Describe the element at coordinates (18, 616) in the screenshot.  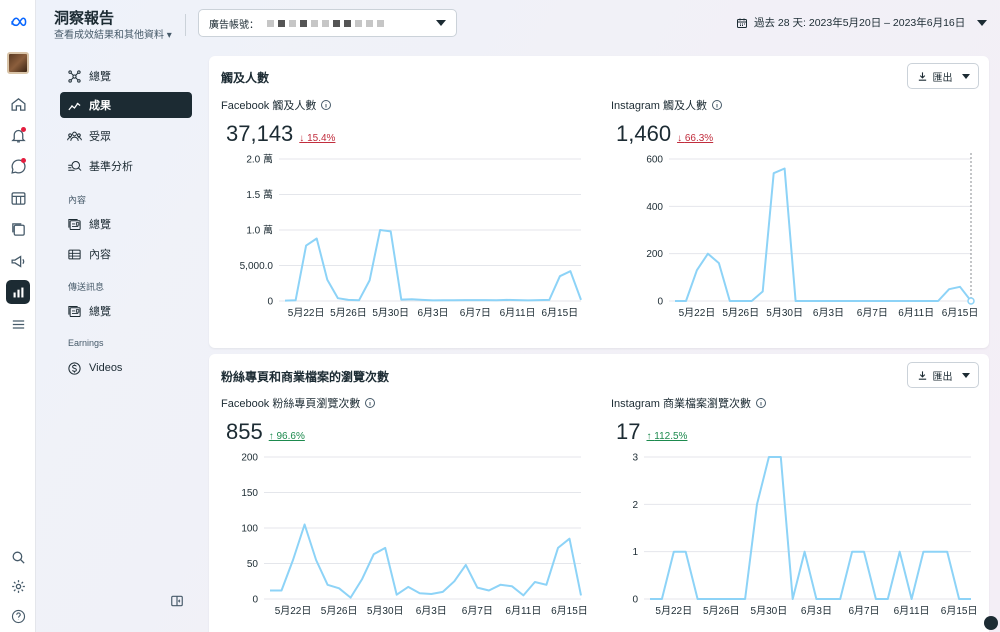
I see `help-icon` at that location.